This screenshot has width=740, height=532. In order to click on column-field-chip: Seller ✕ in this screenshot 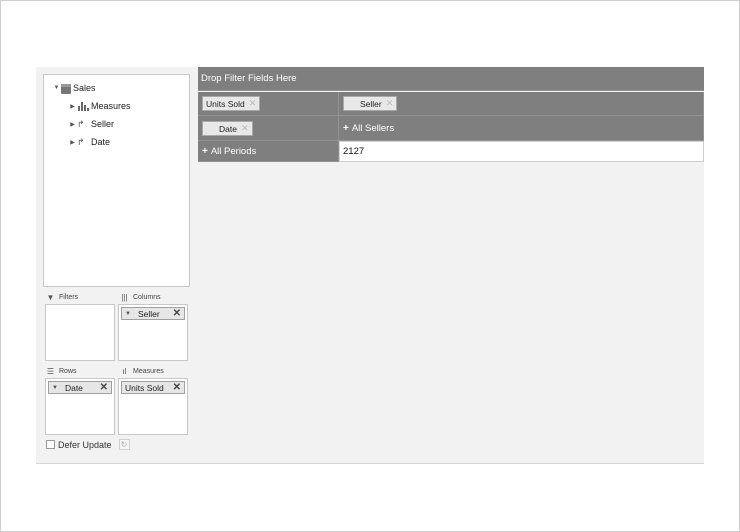, I will do `click(370, 103)`.